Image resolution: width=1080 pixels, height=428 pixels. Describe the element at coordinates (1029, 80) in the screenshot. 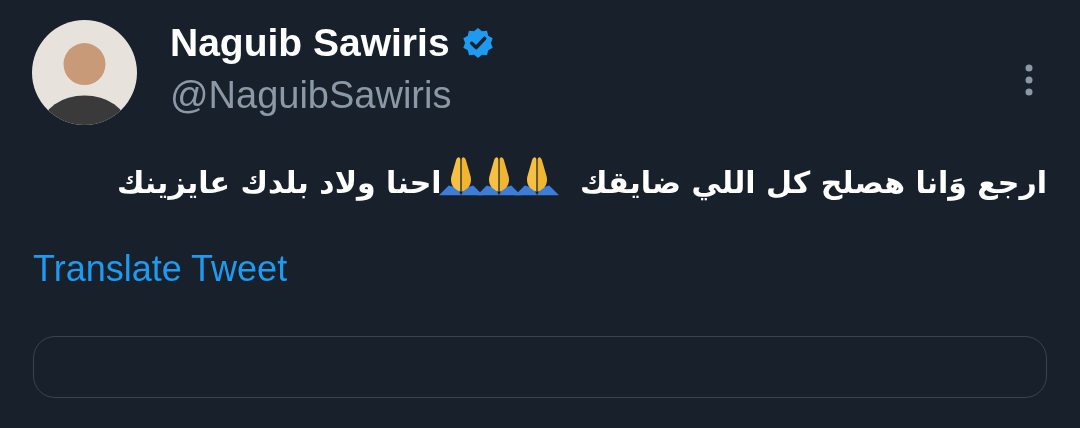

I see `more-options-icon` at that location.